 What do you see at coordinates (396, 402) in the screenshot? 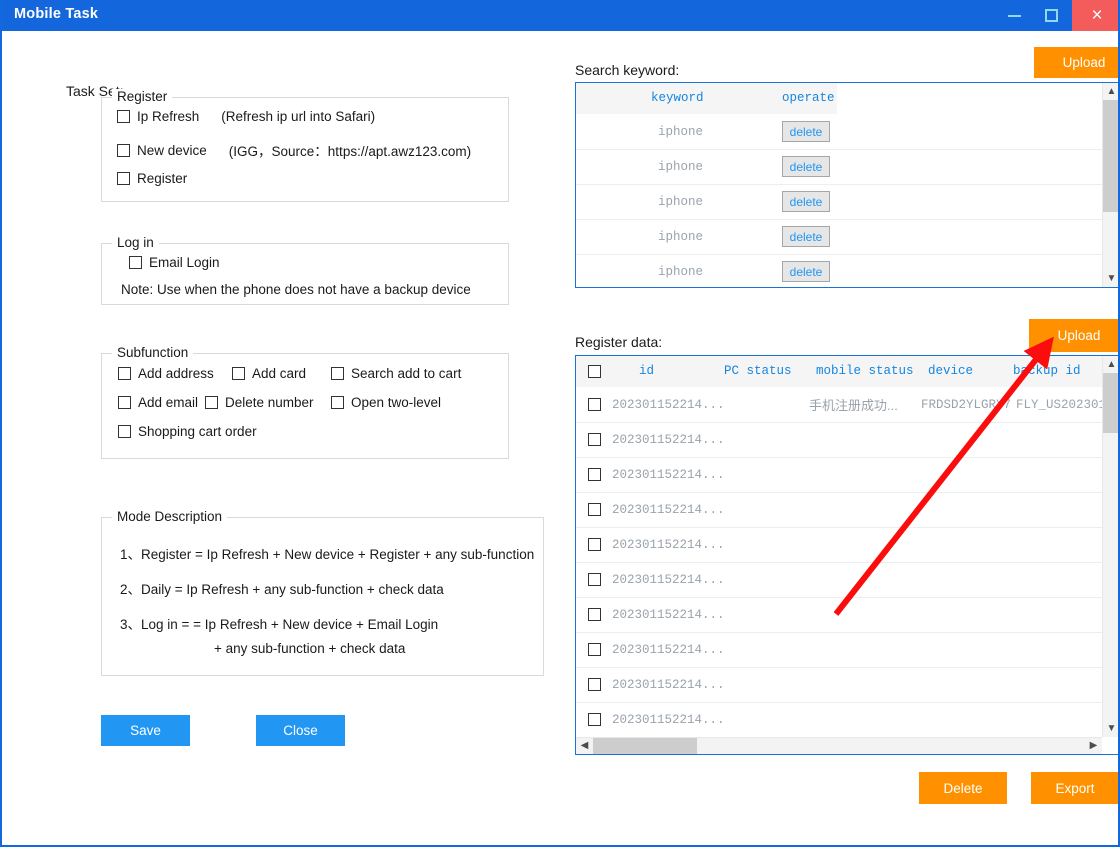
I see `checkbox-label: Open two-level` at bounding box center [396, 402].